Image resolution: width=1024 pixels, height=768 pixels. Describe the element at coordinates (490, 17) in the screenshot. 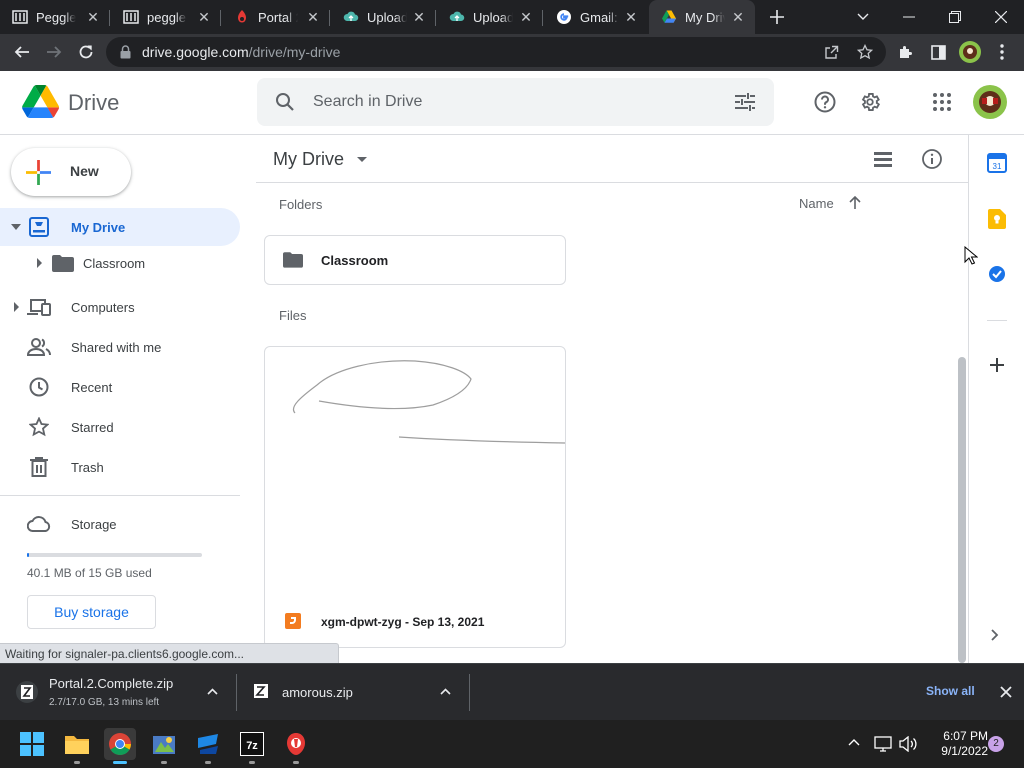

I see `browser-tab-5: Upload ✕` at that location.